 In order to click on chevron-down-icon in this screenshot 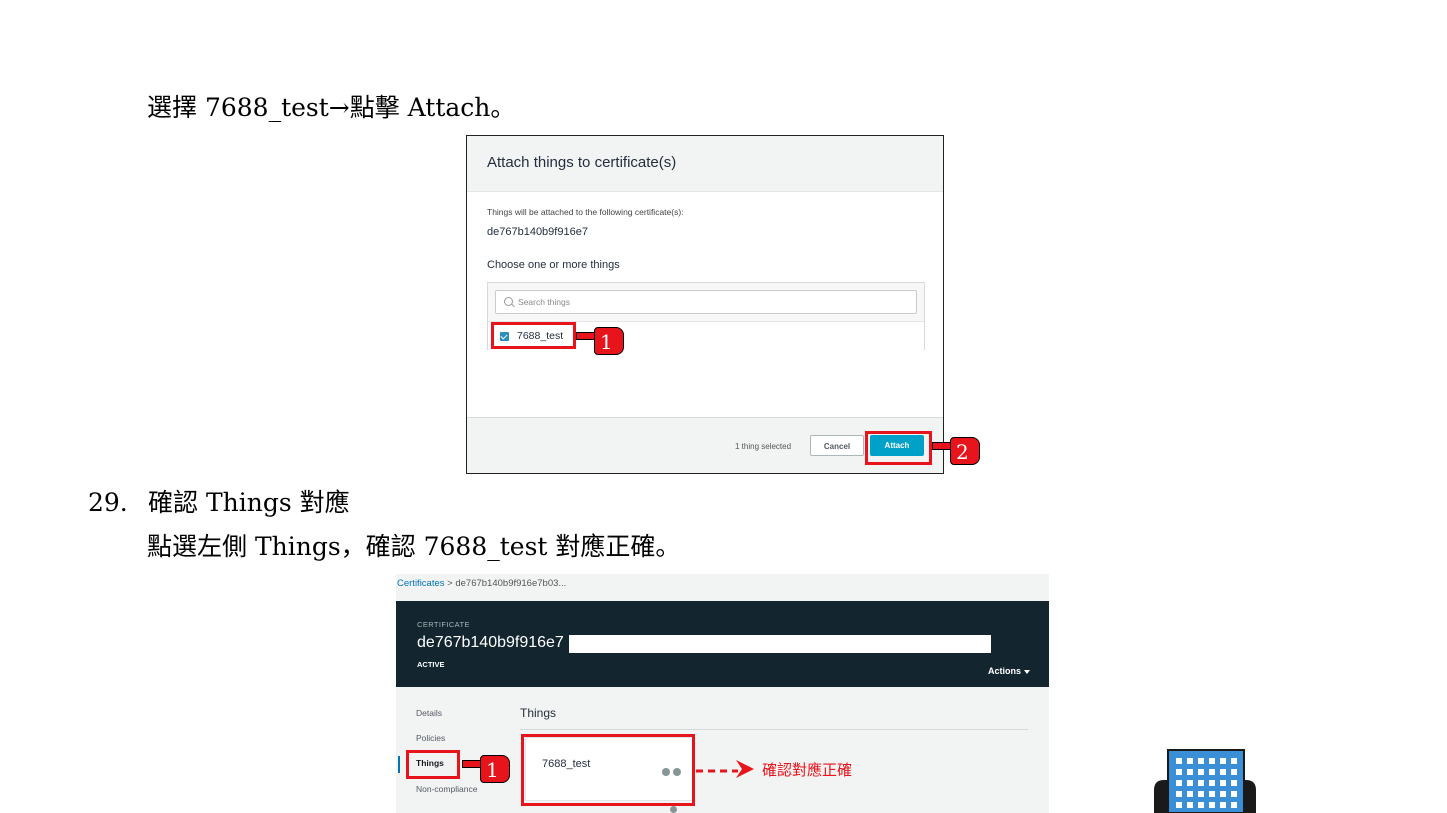, I will do `click(1027, 671)`.